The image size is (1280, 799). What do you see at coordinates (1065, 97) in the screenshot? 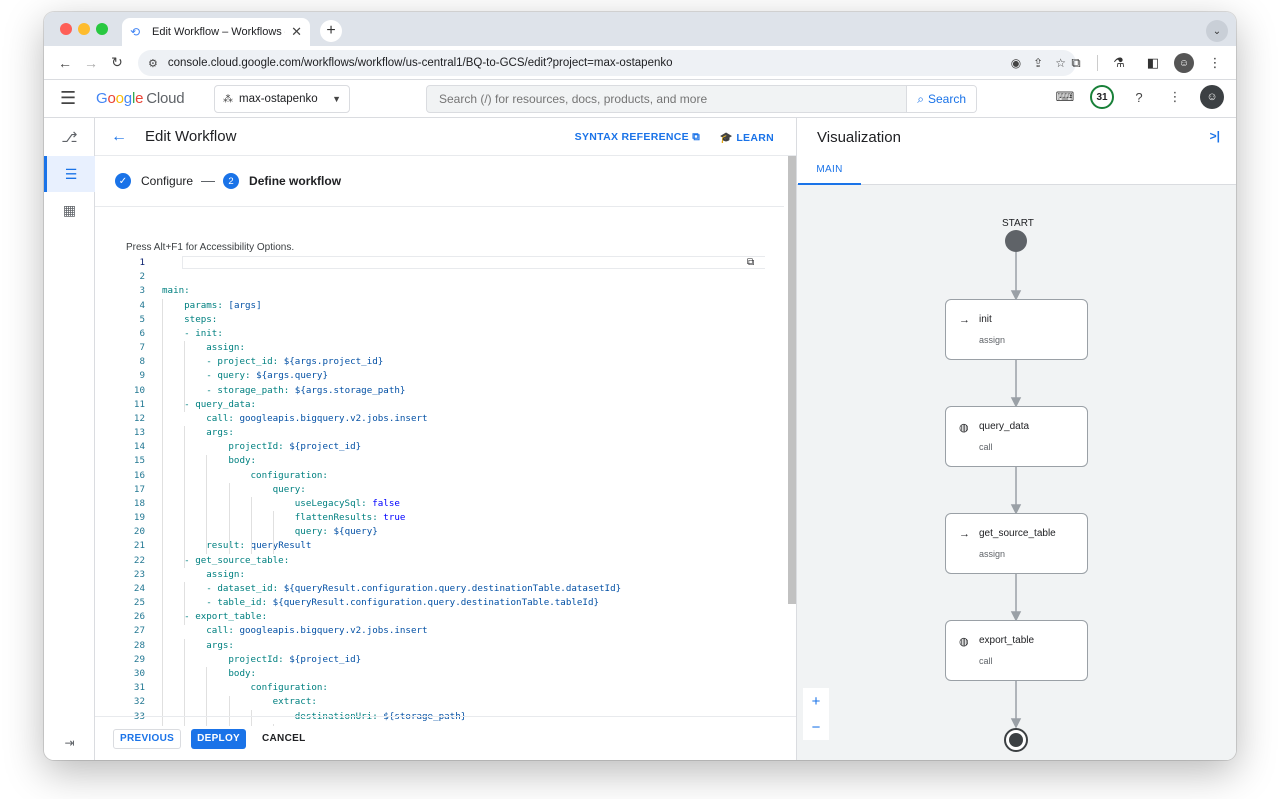
I see `cloud-shell-icon: ⌨` at bounding box center [1065, 97].